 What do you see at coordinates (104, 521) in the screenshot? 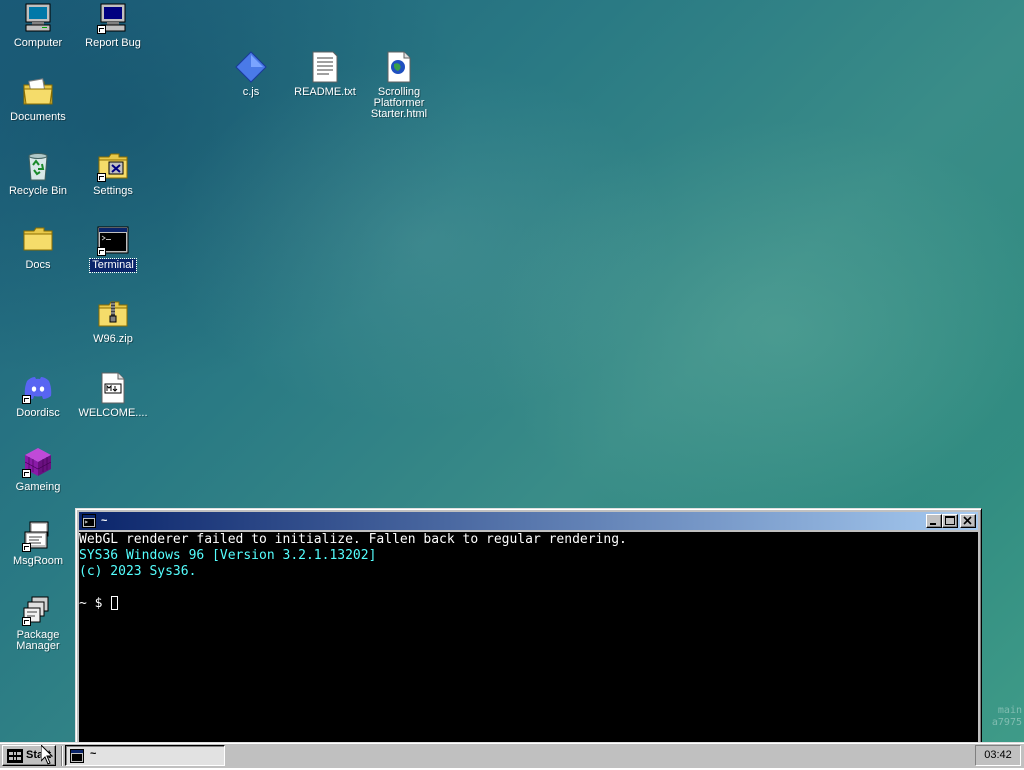
I see `window-title: ~` at bounding box center [104, 521].